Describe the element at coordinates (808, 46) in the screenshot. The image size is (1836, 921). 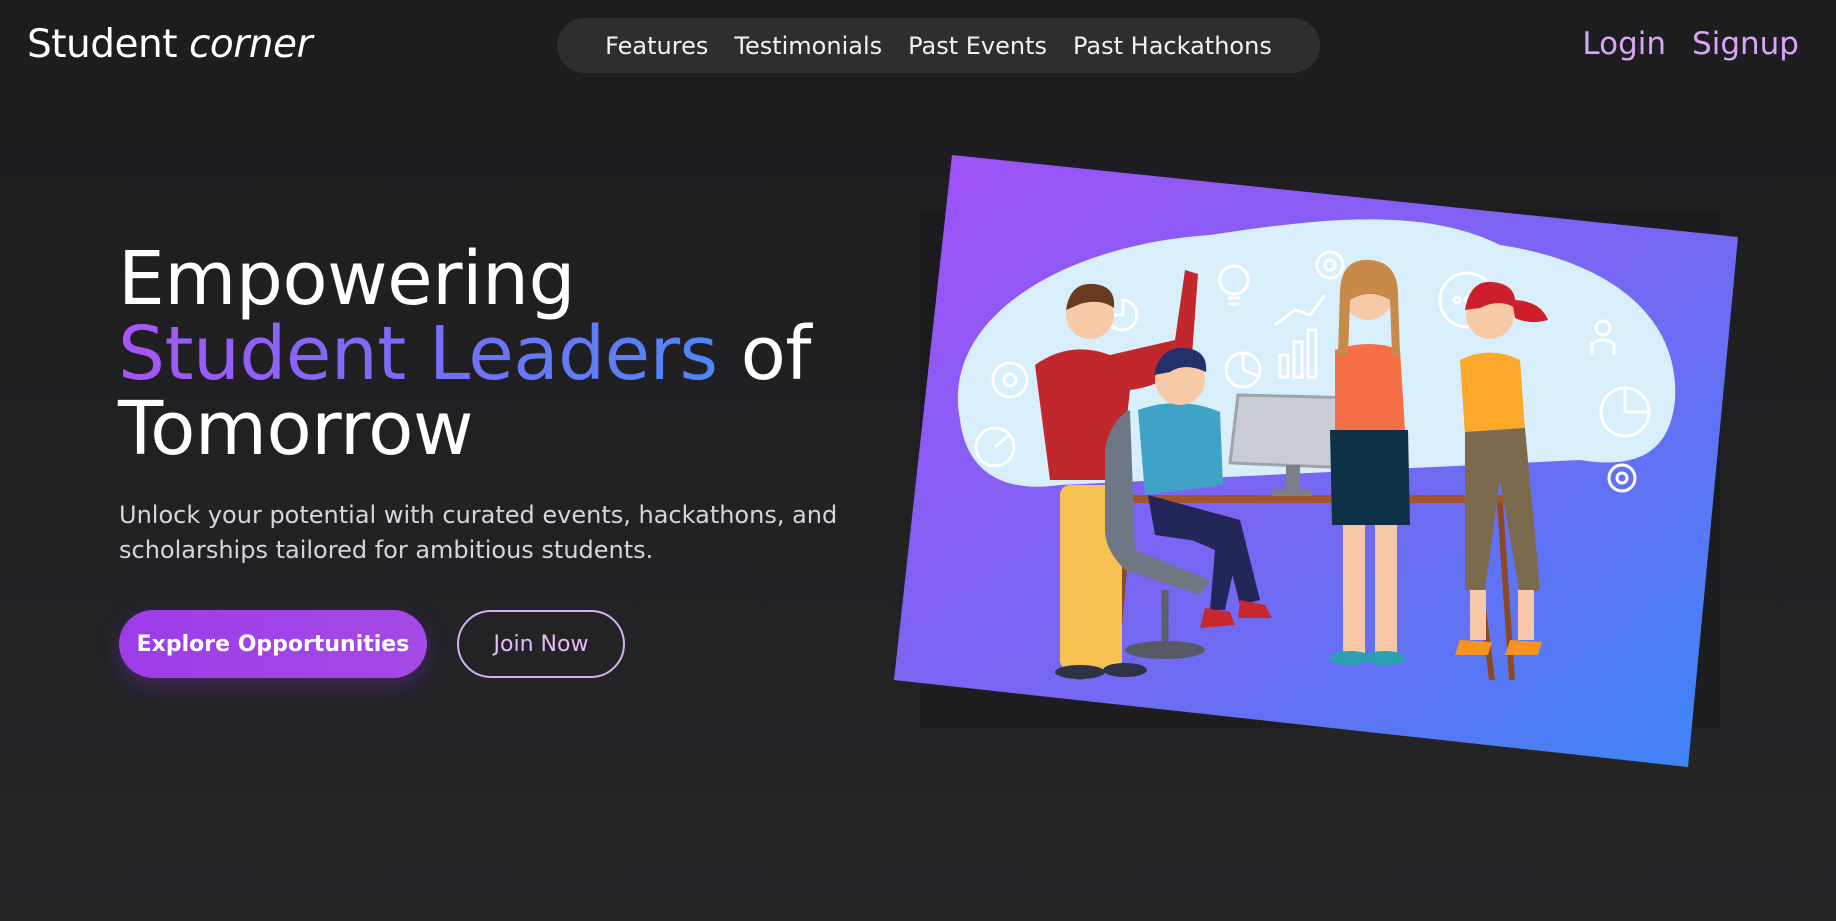
I see `nav-testimonials: Testimonials` at that location.